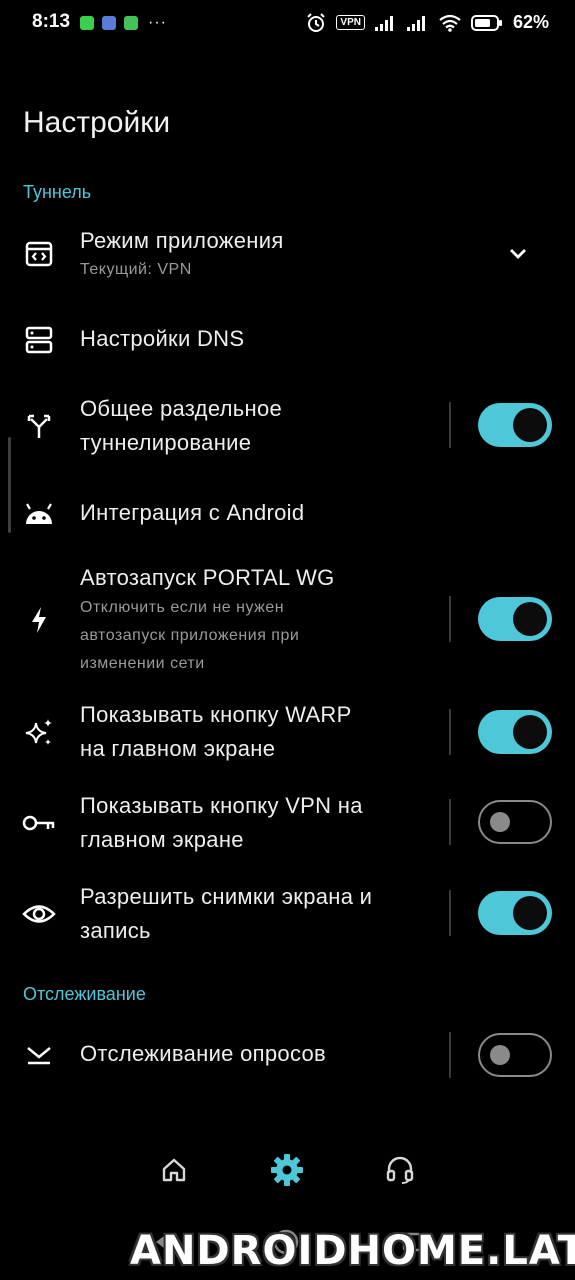 Image resolution: width=575 pixels, height=1280 pixels. Describe the element at coordinates (178, 748) in the screenshot. I see `setting-title-line2: на главном экране` at that location.